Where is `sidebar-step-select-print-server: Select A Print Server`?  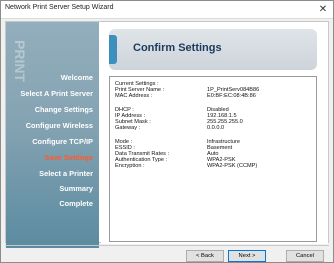
sidebar-step-select-print-server: Select A Print Server is located at coordinates (56, 93).